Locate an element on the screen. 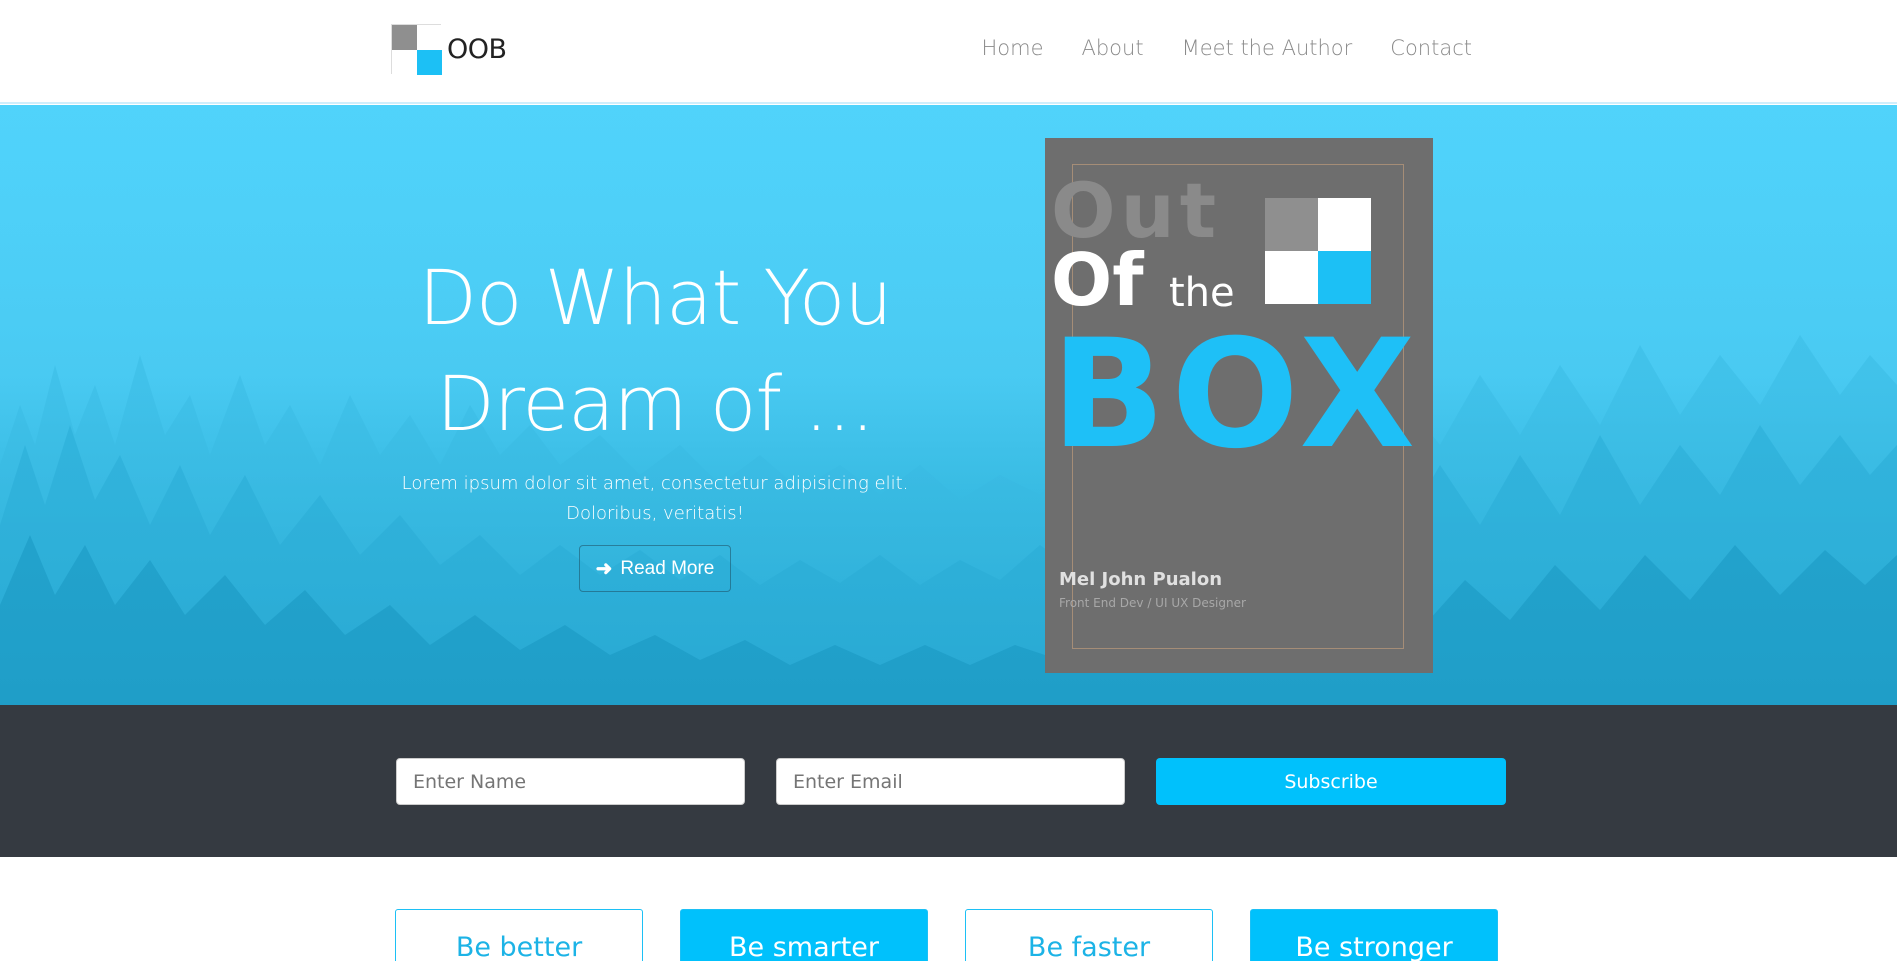  logo-squares-icon is located at coordinates (416, 49).